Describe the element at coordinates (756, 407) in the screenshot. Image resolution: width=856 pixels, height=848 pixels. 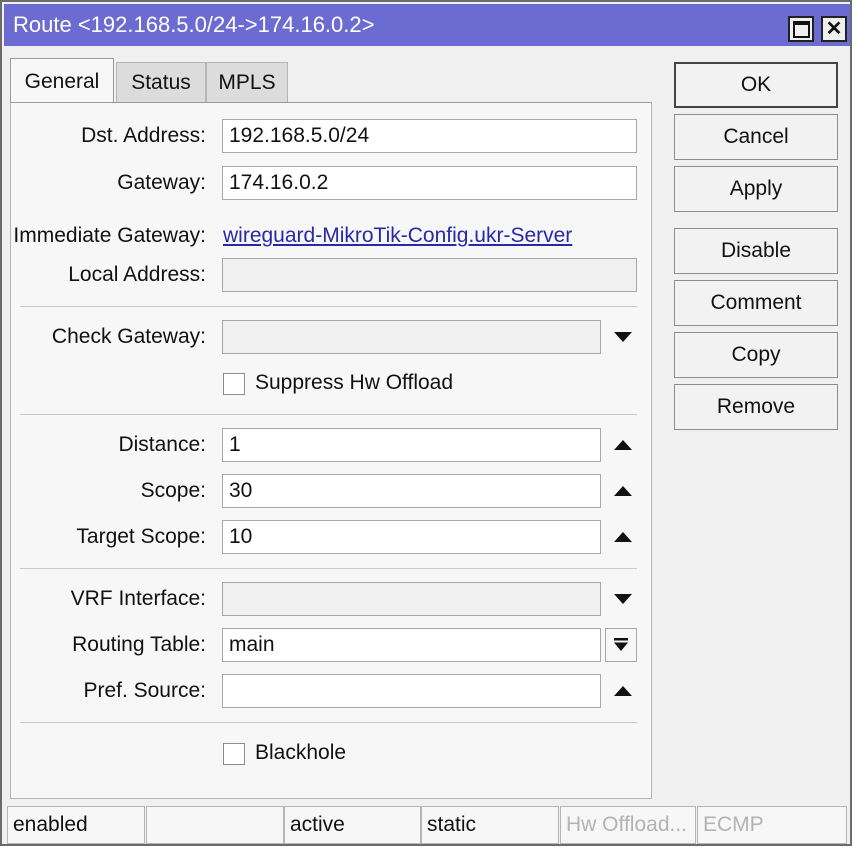
I see `remove-button: Remove` at that location.